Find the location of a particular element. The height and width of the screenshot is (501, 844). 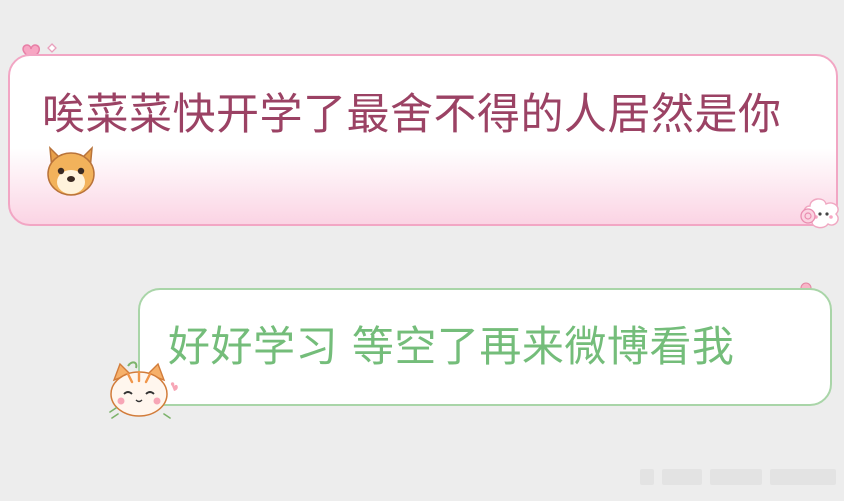

message-text: 好好学习 等空了再来微博看我 is located at coordinates (451, 346).